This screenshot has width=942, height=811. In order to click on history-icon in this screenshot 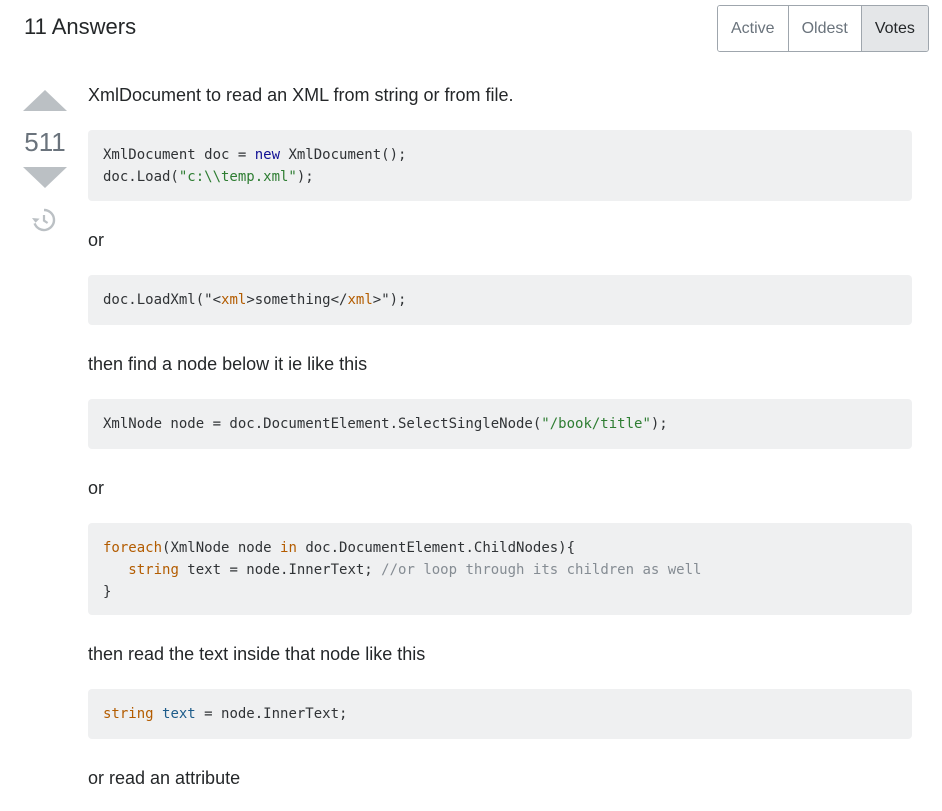, I will do `click(44, 220)`.